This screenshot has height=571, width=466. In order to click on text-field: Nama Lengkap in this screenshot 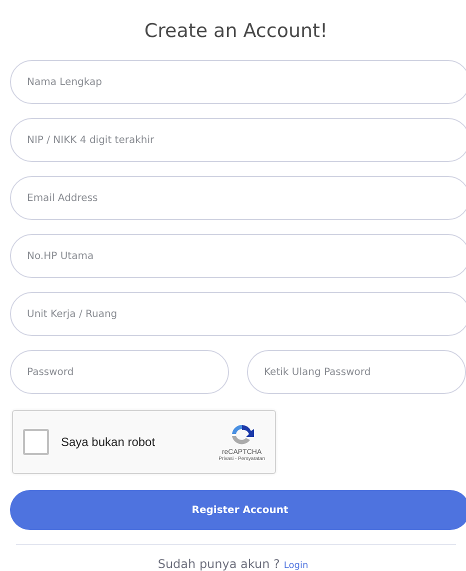, I will do `click(238, 82)`.